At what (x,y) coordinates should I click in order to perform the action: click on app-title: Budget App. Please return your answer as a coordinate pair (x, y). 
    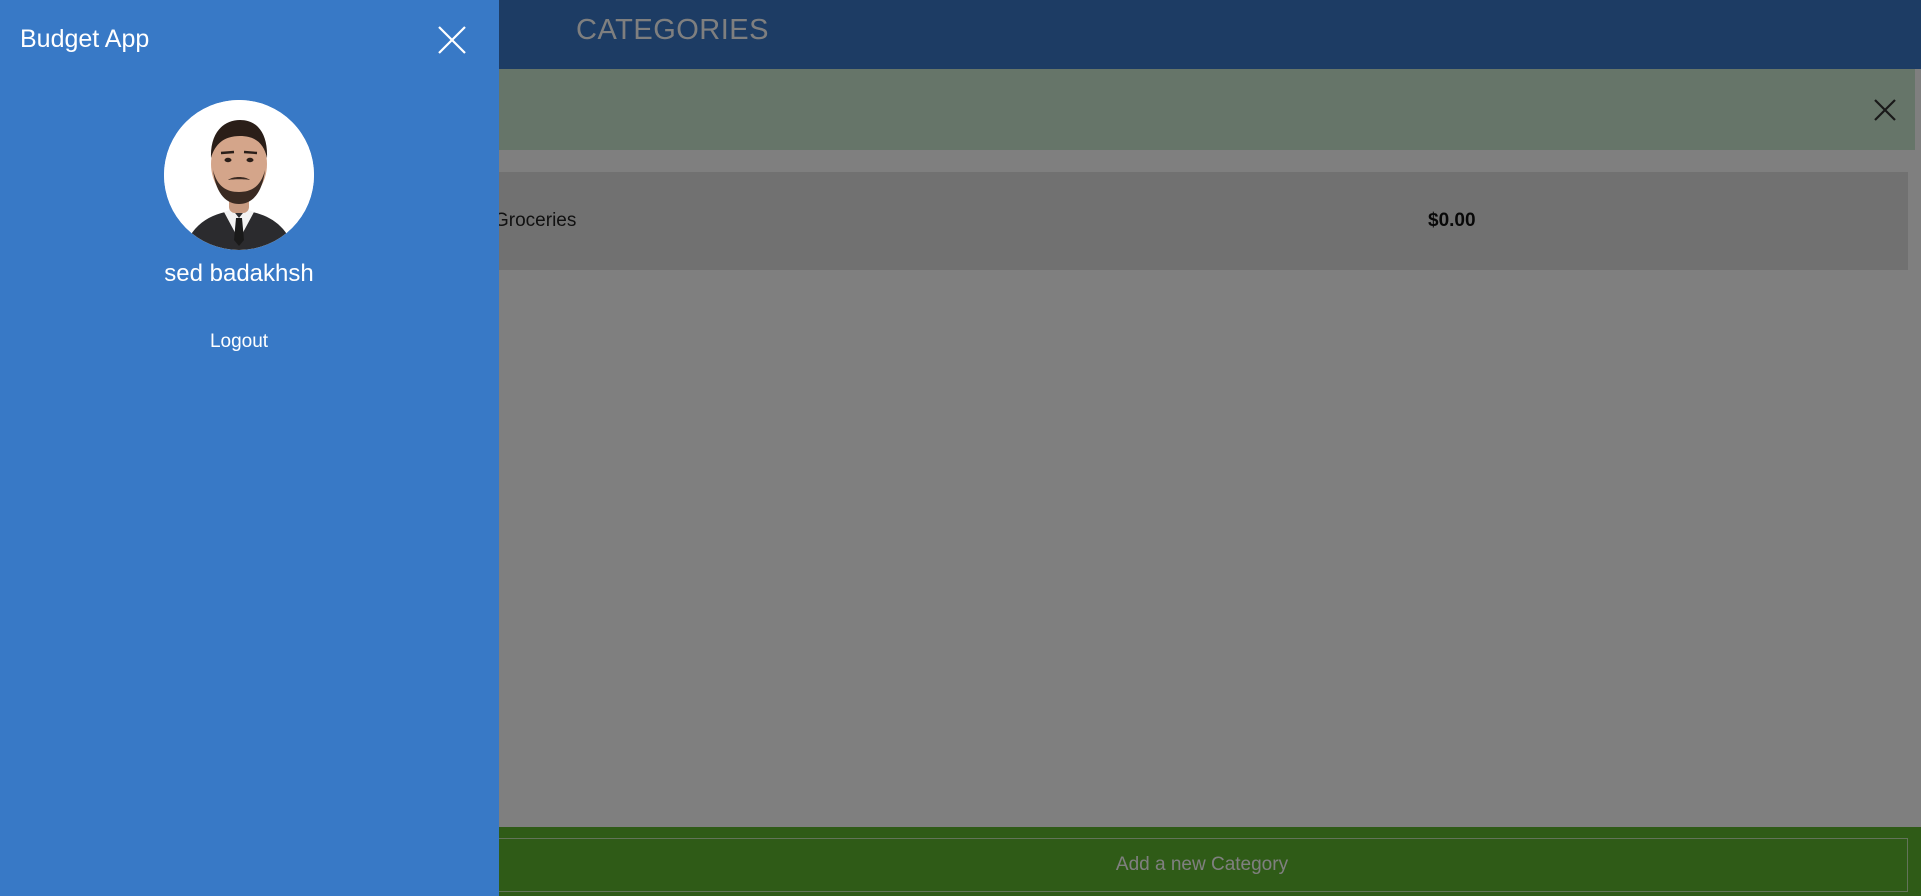
    Looking at the image, I should click on (85, 39).